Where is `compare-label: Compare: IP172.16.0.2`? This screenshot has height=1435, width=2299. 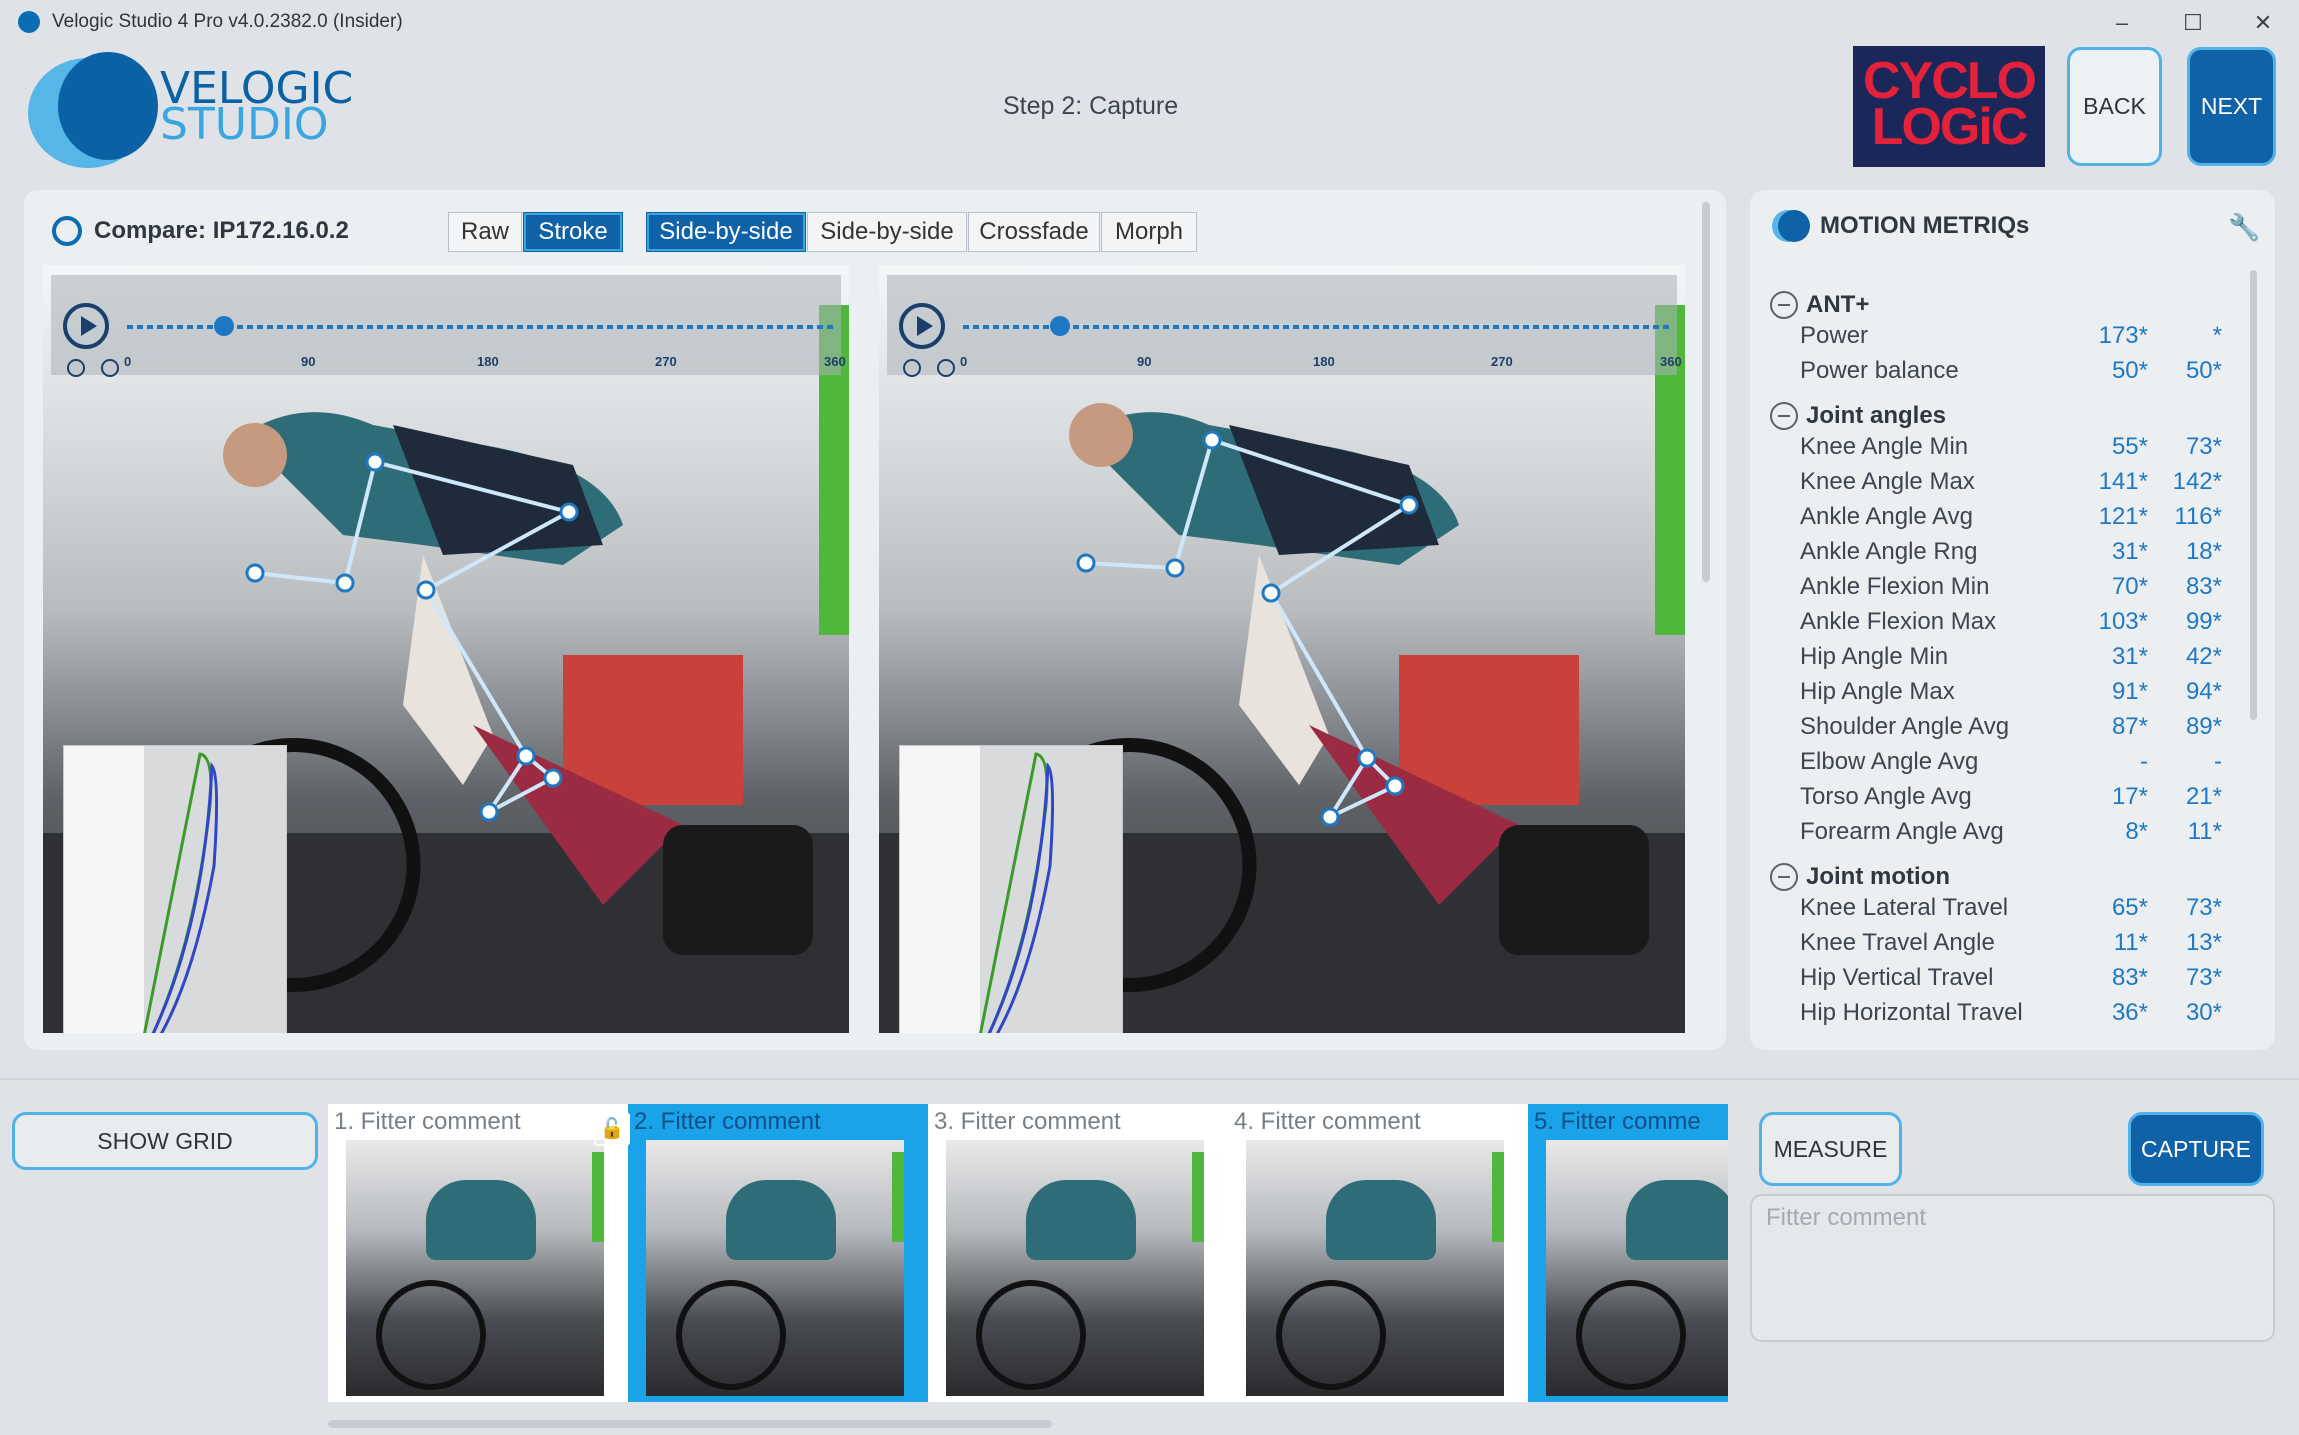 compare-label: Compare: IP172.16.0.2 is located at coordinates (200, 231).